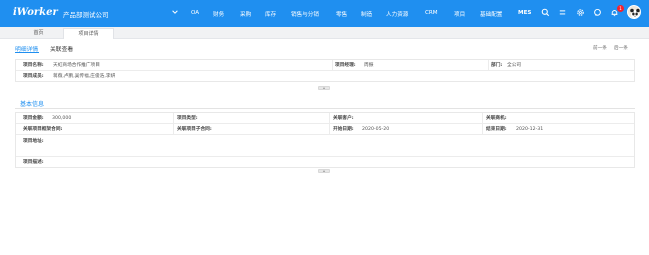  What do you see at coordinates (369, 65) in the screenshot?
I see `project-manager-value: 周振` at bounding box center [369, 65].